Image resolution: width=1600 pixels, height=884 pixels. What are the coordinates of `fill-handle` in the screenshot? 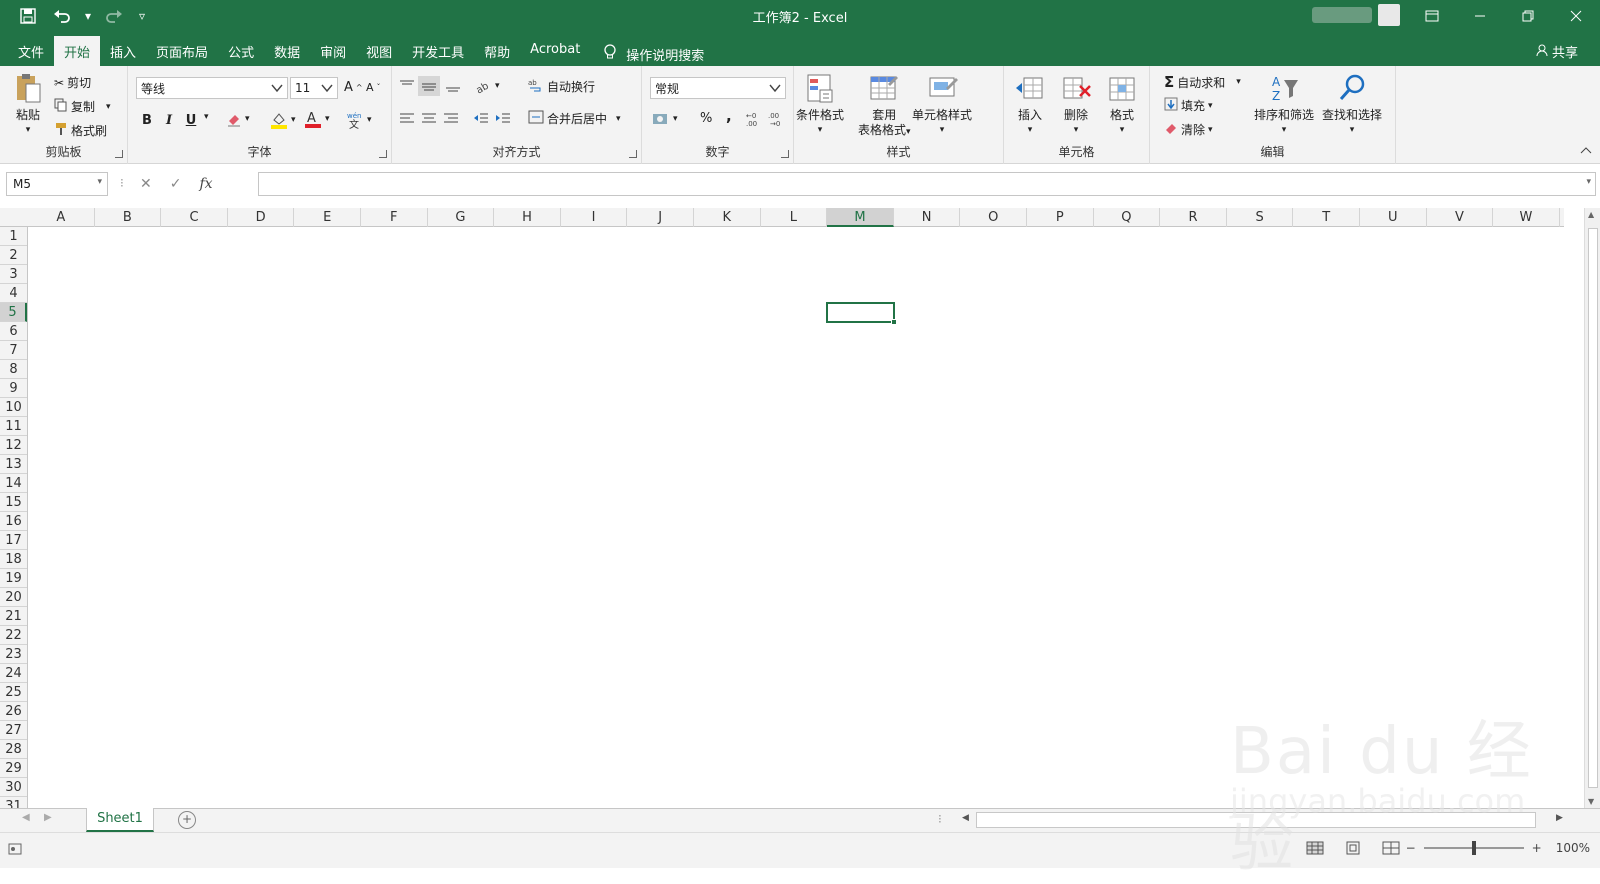 It's located at (893, 322).